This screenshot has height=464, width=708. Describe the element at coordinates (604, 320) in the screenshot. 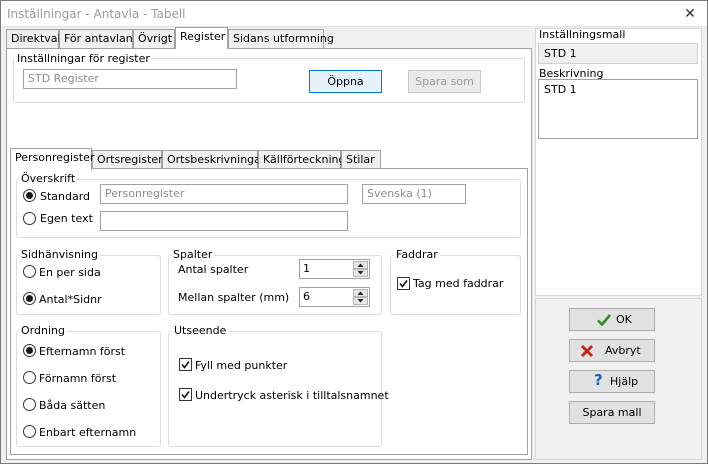

I see `ok-check-icon` at that location.